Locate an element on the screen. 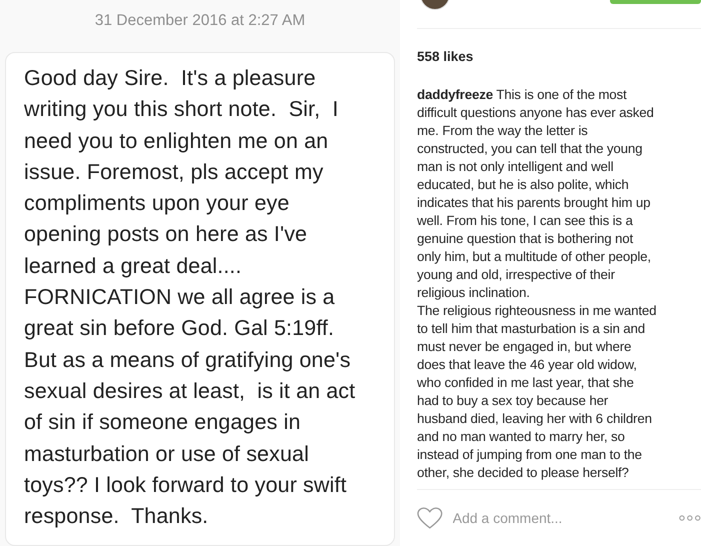 Image resolution: width=701 pixels, height=546 pixels. more-options-icon is located at coordinates (690, 518).